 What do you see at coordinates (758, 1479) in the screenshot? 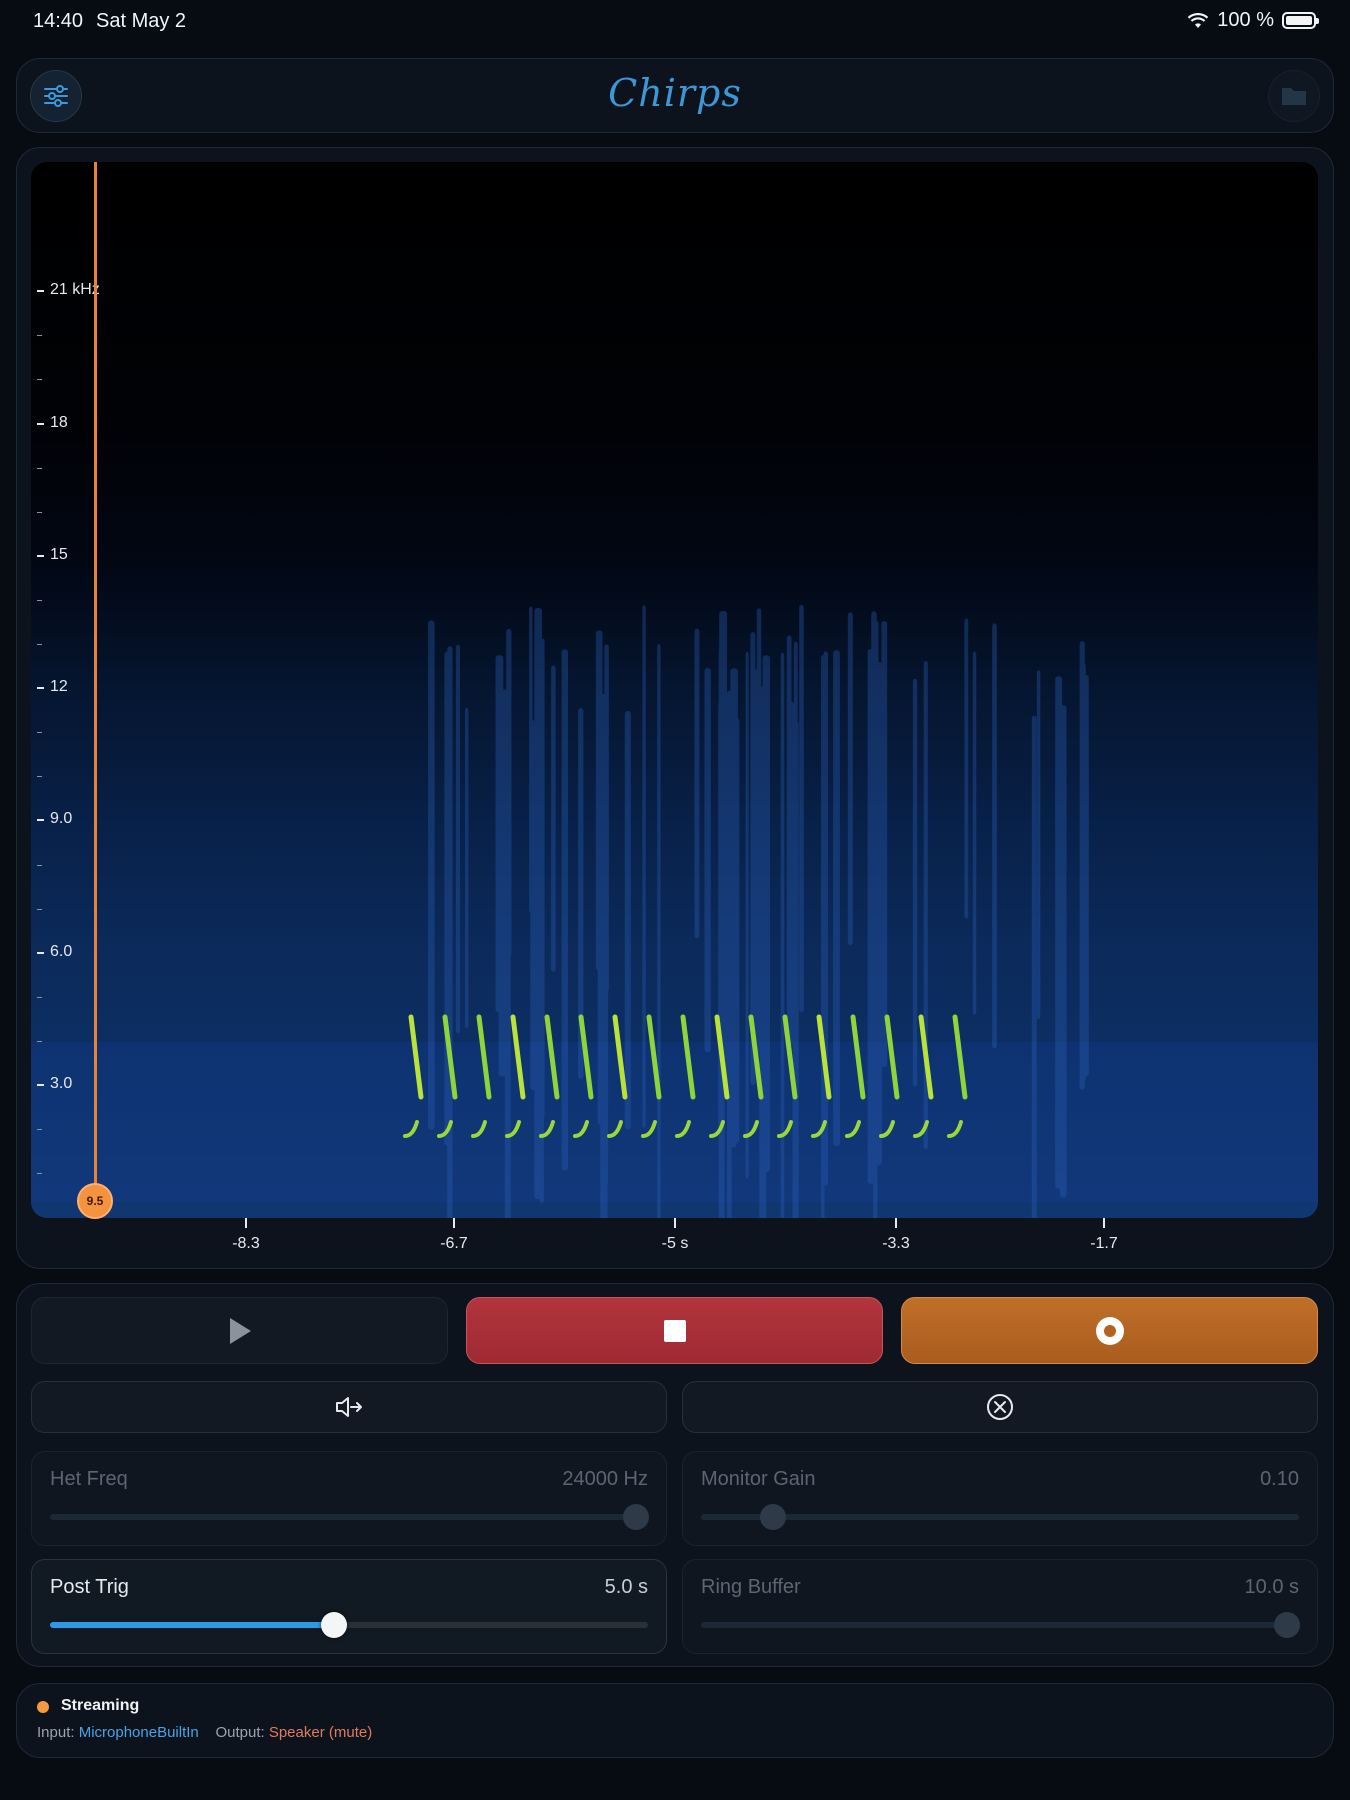
I see `monitor-gain-label: Monitor Gain` at bounding box center [758, 1479].